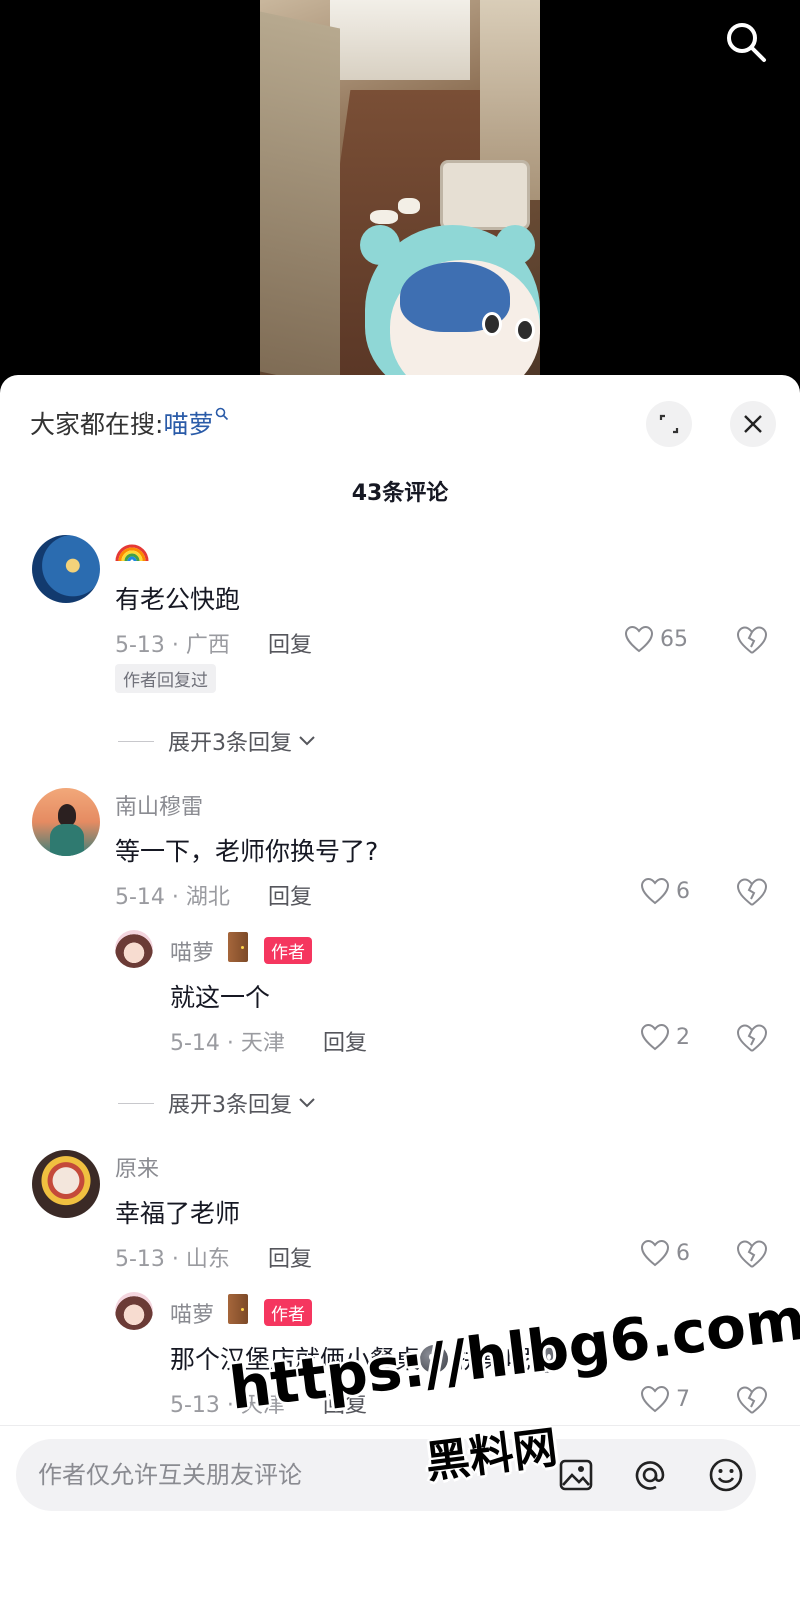 The height and width of the screenshot is (1613, 800). What do you see at coordinates (132, 553) in the screenshot?
I see `rainbow-emoji` at bounding box center [132, 553].